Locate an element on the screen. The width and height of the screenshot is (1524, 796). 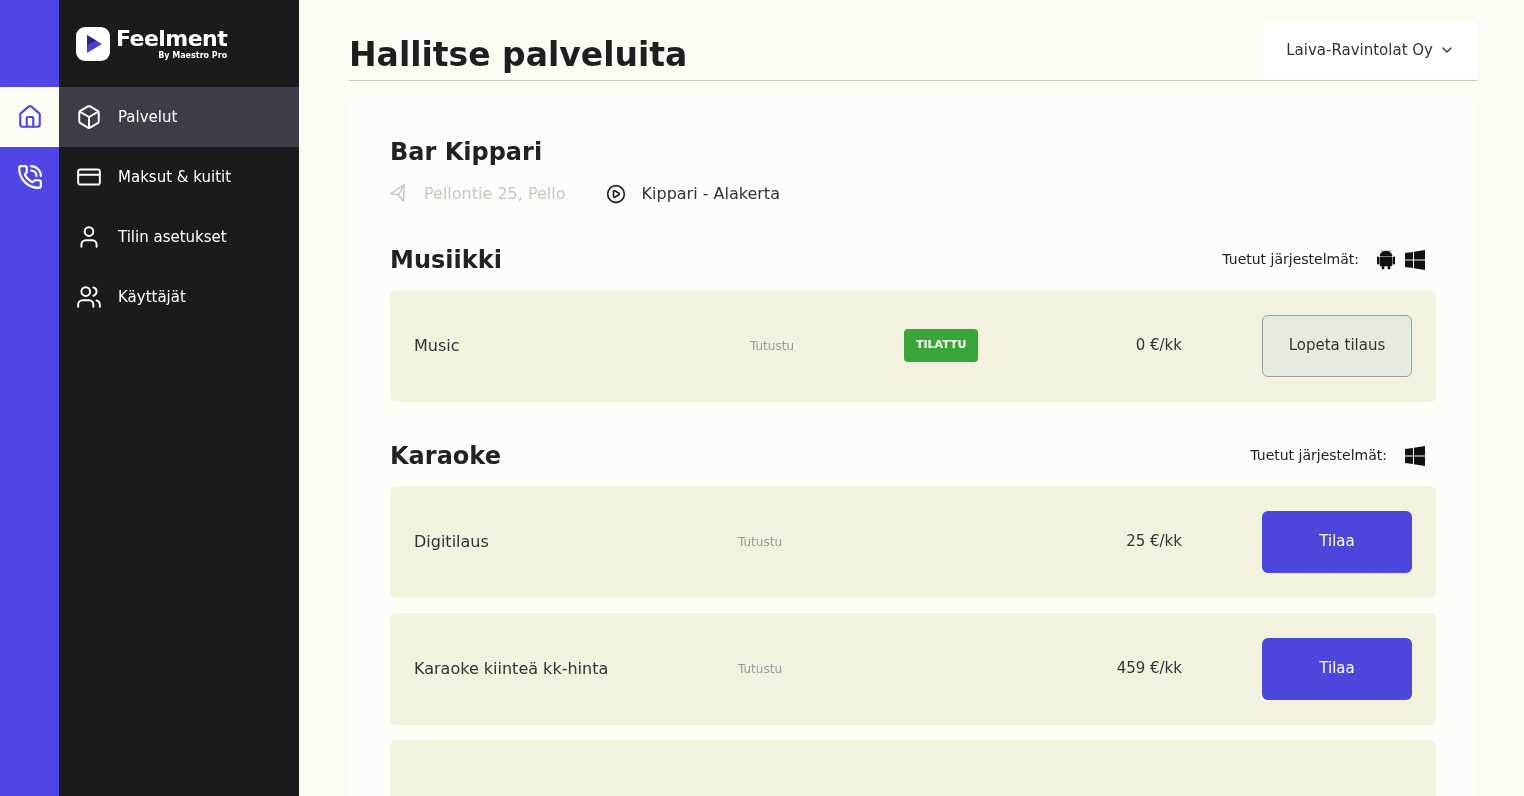
cube-icon is located at coordinates (89, 117).